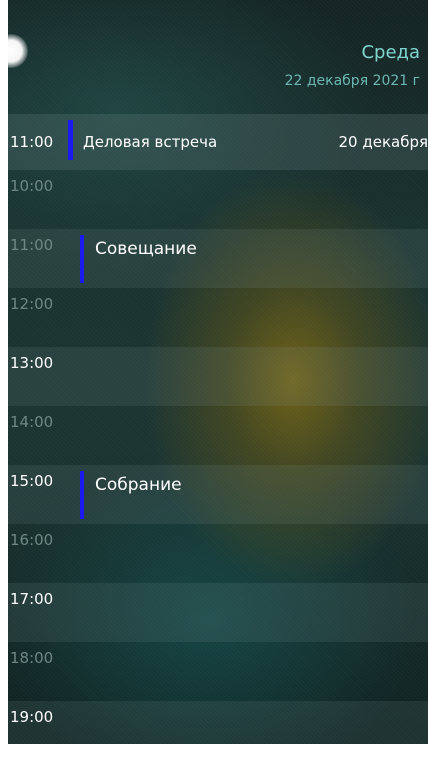 Image resolution: width=428 pixels, height=760 pixels. I want to click on slot-time: 19:00, so click(32, 717).